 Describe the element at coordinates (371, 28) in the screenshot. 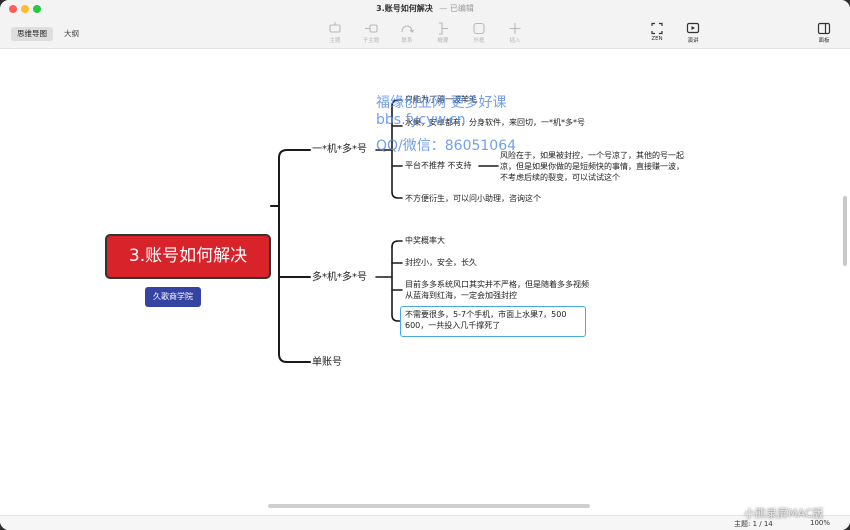

I see `subtopic-icon` at that location.